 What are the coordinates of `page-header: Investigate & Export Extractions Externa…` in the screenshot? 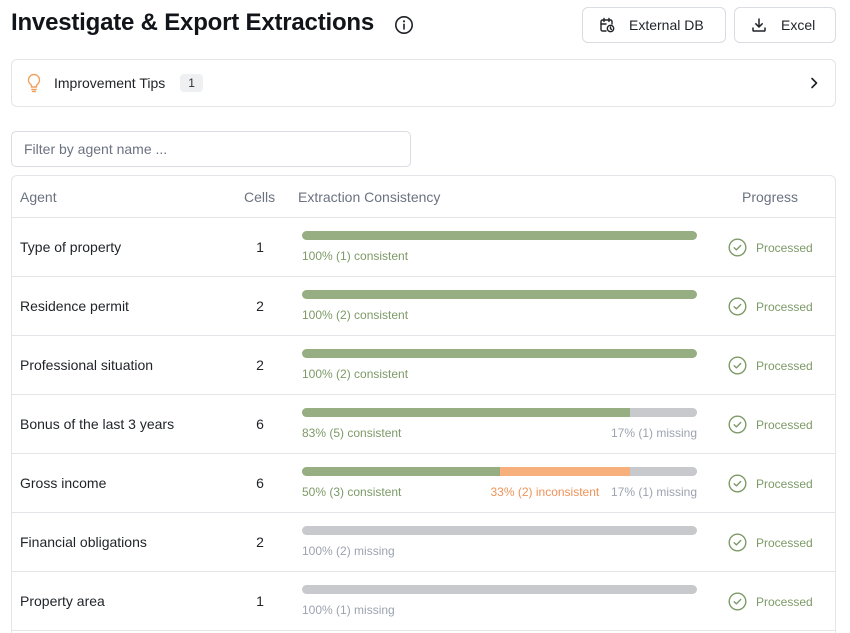 It's located at (425, 25).